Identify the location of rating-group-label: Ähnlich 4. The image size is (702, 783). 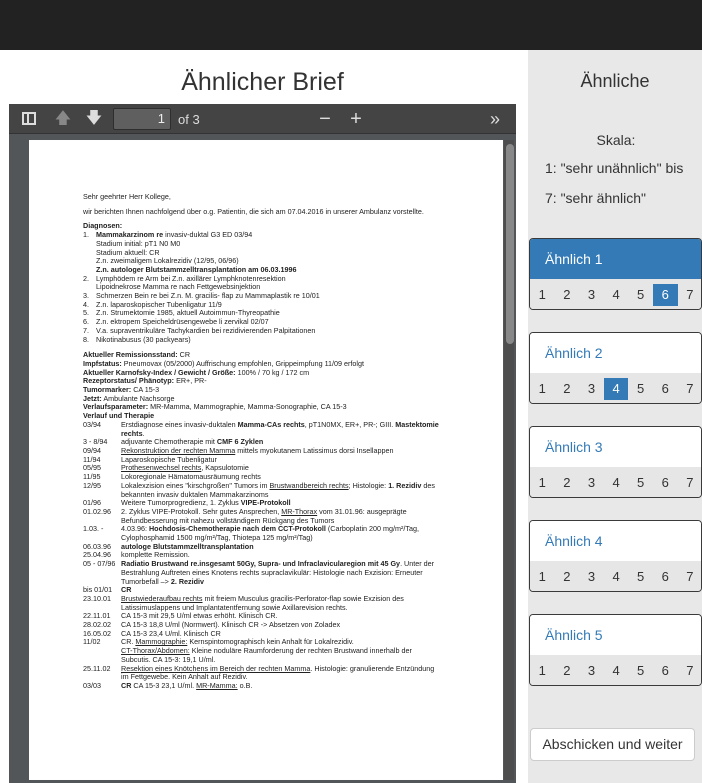
(615, 541).